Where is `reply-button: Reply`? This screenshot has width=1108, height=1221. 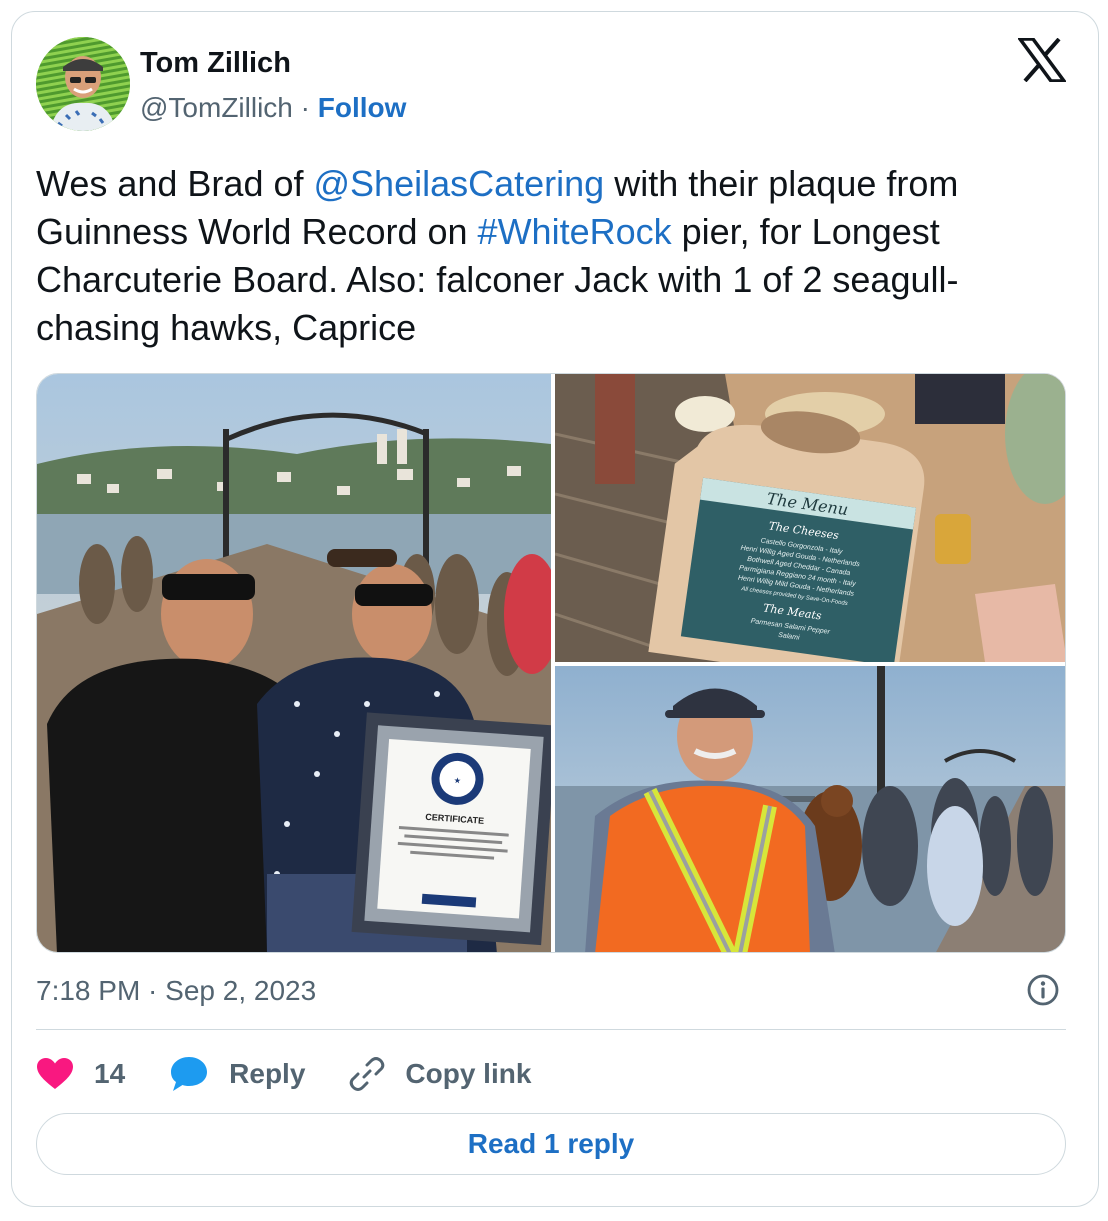 reply-button: Reply is located at coordinates (237, 1074).